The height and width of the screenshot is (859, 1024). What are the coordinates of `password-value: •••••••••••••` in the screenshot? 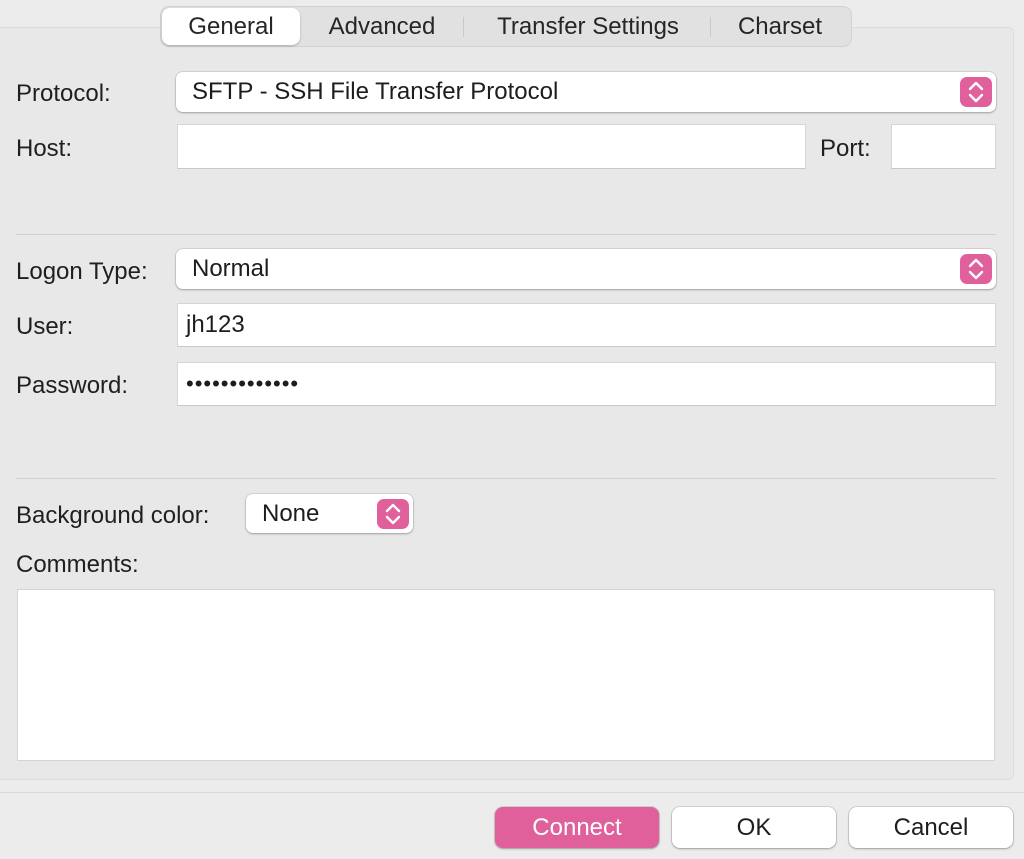 It's located at (243, 383).